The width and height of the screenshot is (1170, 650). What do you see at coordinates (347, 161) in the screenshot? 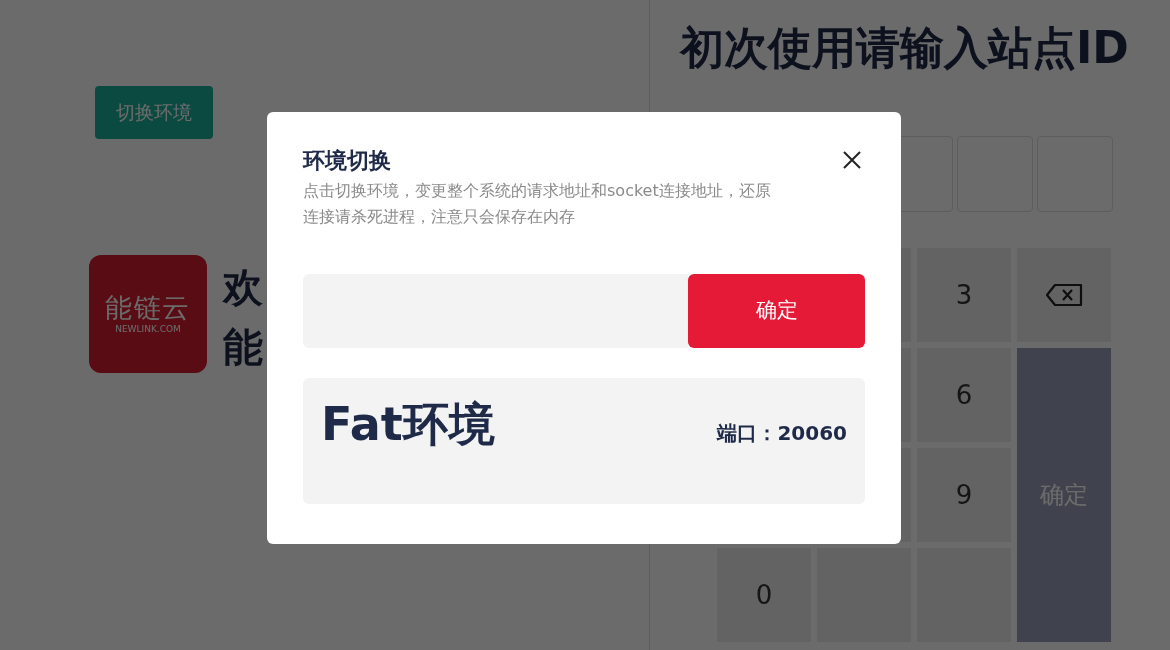
I see `dialog-title: 环境切换` at bounding box center [347, 161].